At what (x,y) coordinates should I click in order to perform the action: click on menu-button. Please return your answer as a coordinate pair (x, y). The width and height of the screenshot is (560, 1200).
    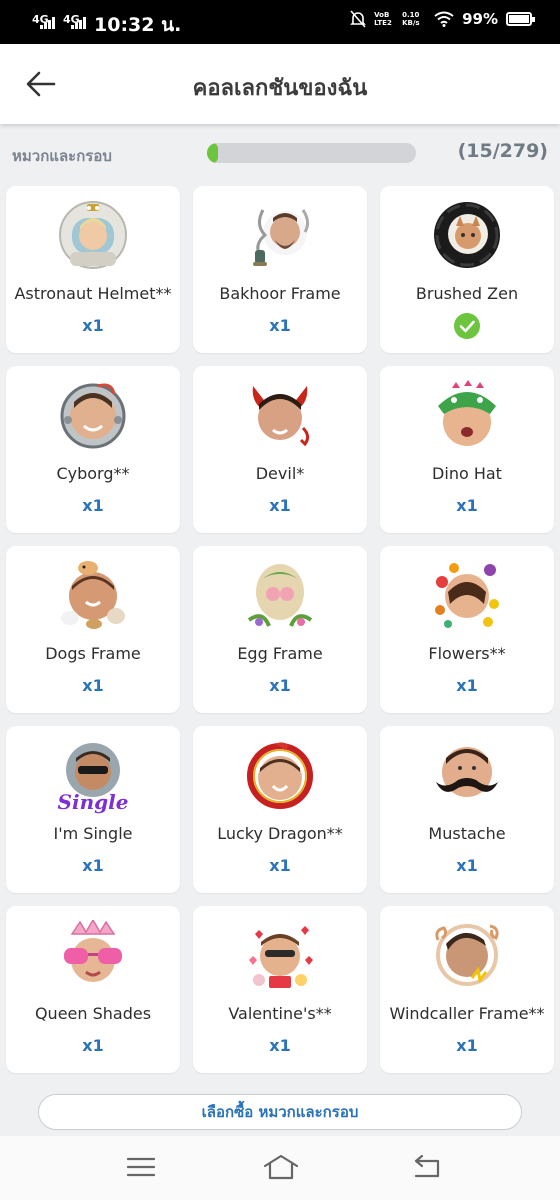
    Looking at the image, I should click on (141, 1167).